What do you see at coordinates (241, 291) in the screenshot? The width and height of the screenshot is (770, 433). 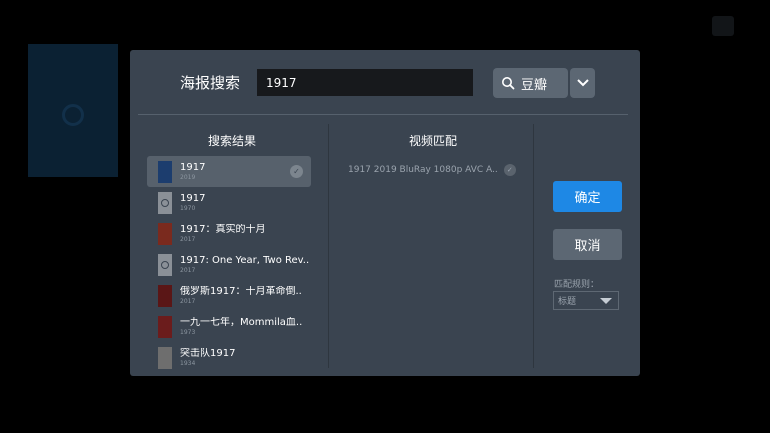 I see `result-title: 俄罗斯1917：十月革命倒..` at bounding box center [241, 291].